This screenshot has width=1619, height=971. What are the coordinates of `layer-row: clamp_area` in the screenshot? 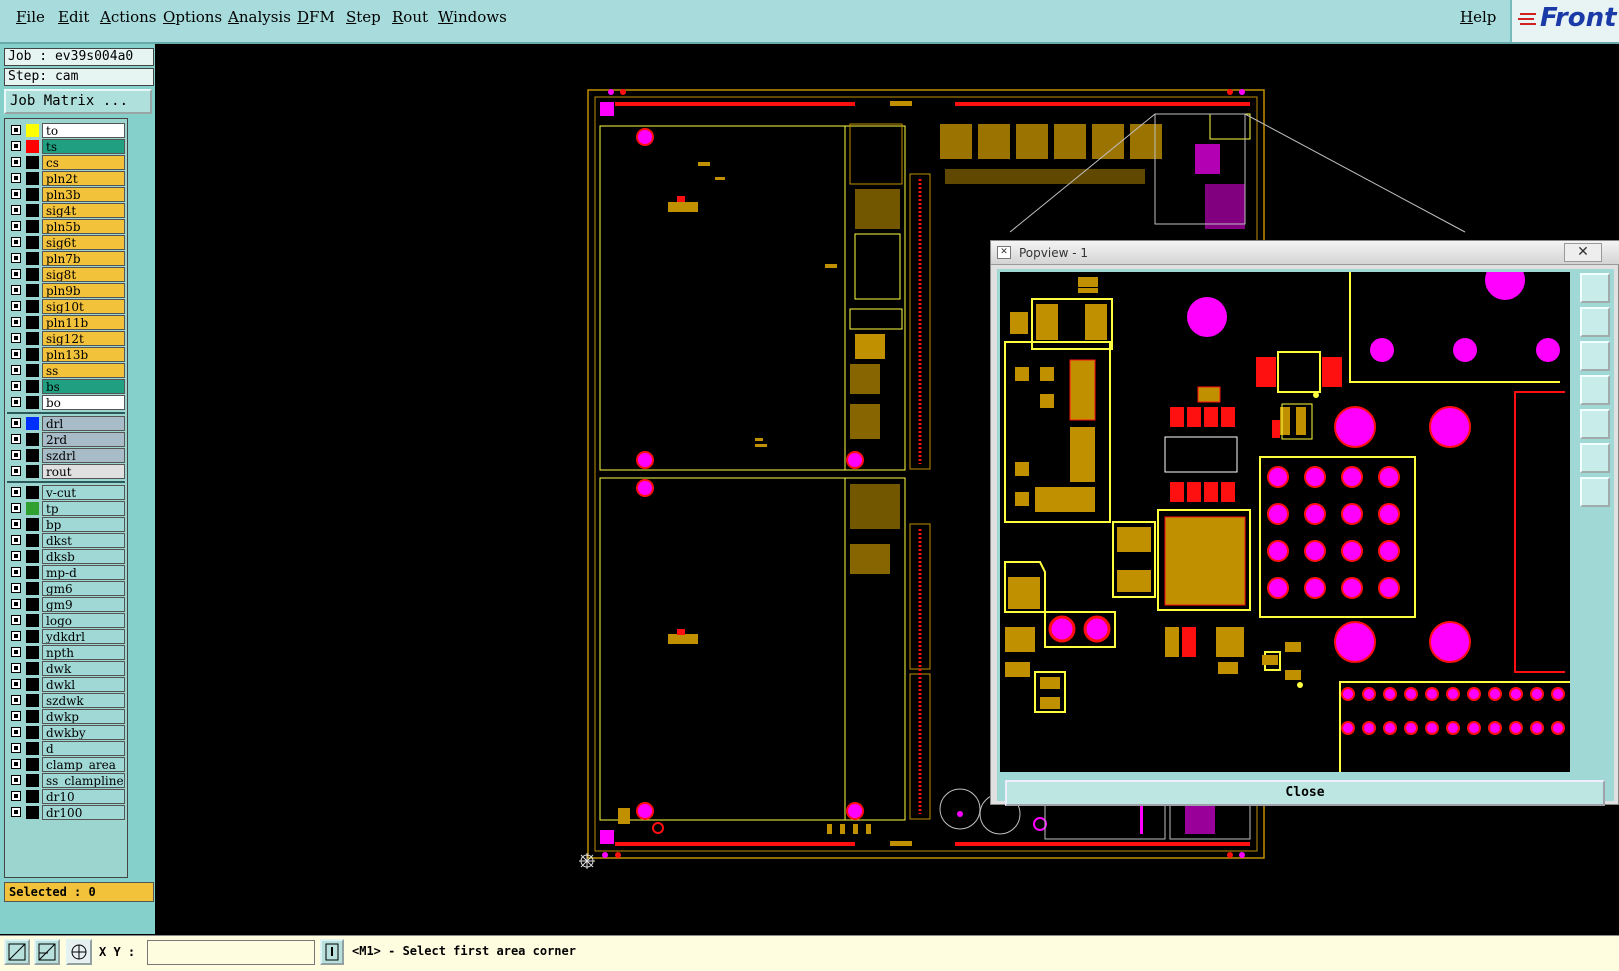 It's located at (66, 764).